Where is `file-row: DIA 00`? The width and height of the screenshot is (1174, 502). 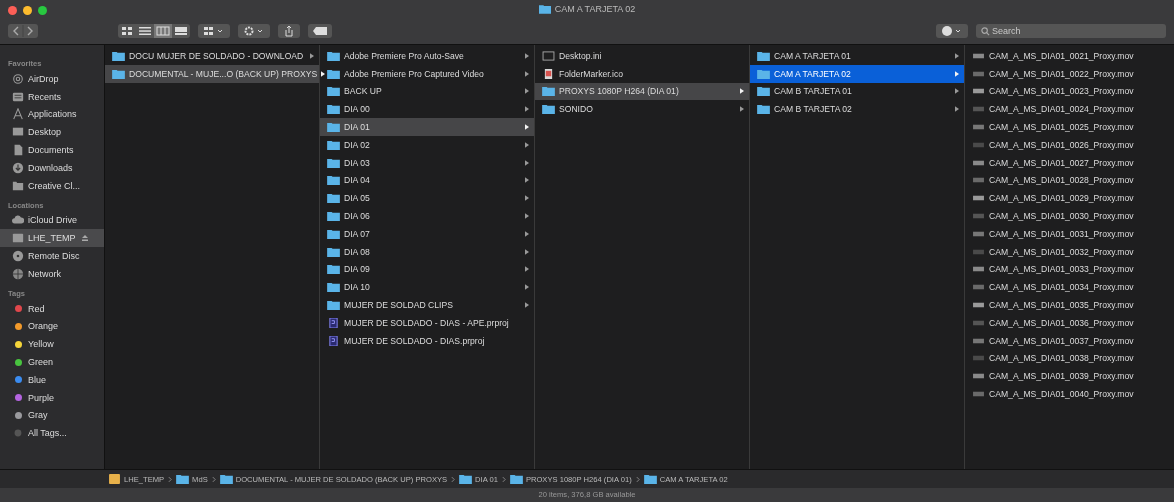 file-row: DIA 00 is located at coordinates (427, 109).